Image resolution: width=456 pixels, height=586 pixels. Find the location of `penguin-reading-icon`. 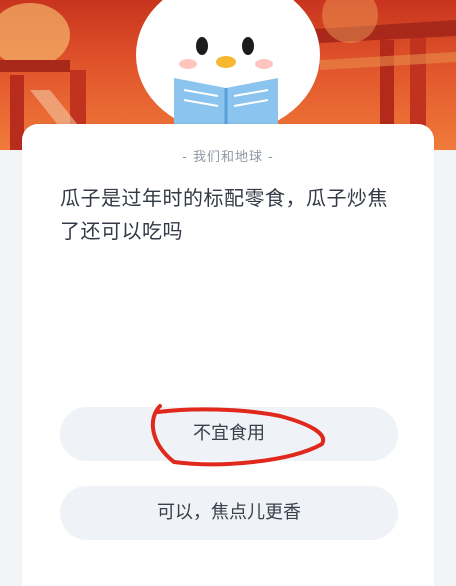

penguin-reading-icon is located at coordinates (228, 65).